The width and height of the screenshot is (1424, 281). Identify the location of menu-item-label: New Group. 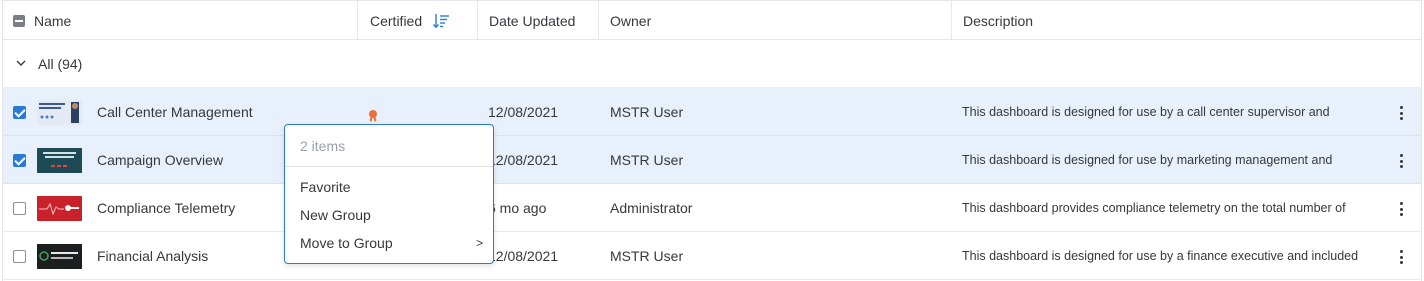
(335, 215).